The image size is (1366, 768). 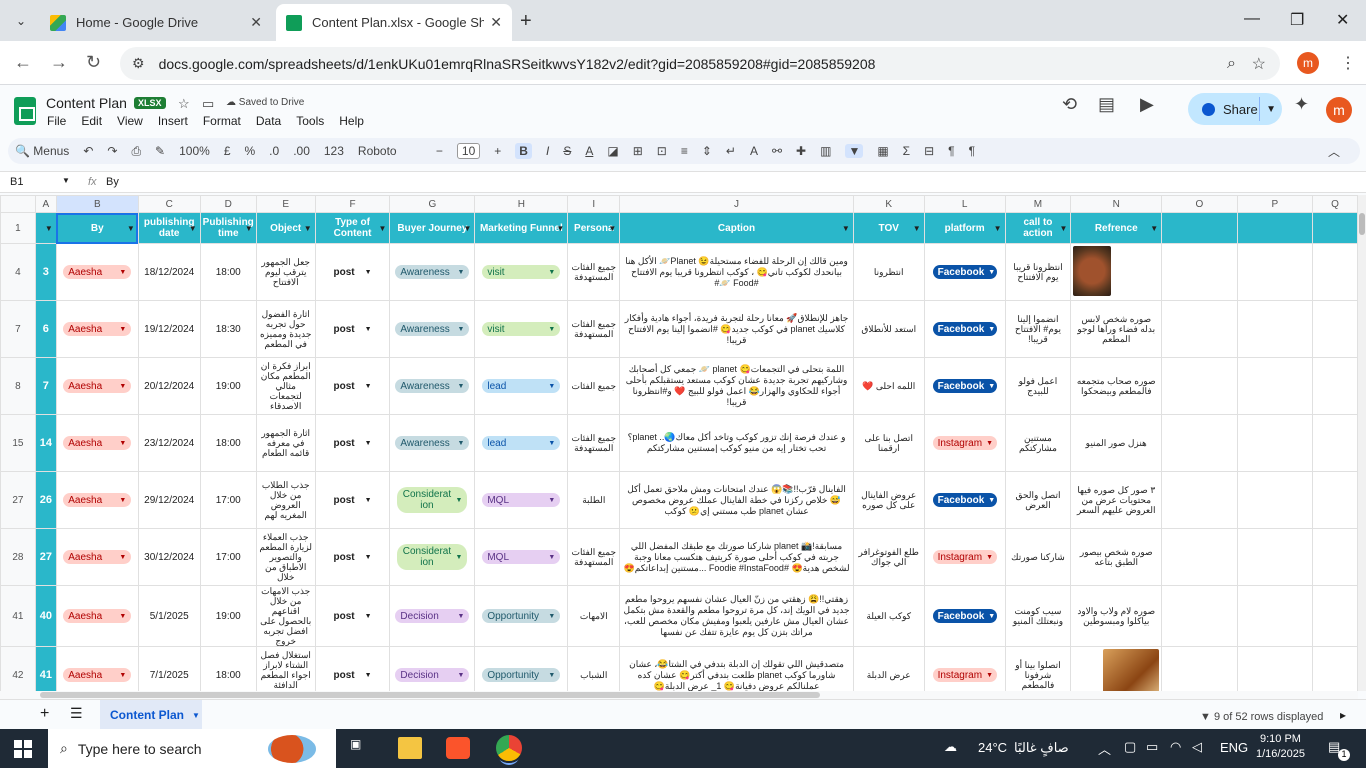 What do you see at coordinates (169, 500) in the screenshot?
I see `date-cell: 29/12/2024` at bounding box center [169, 500].